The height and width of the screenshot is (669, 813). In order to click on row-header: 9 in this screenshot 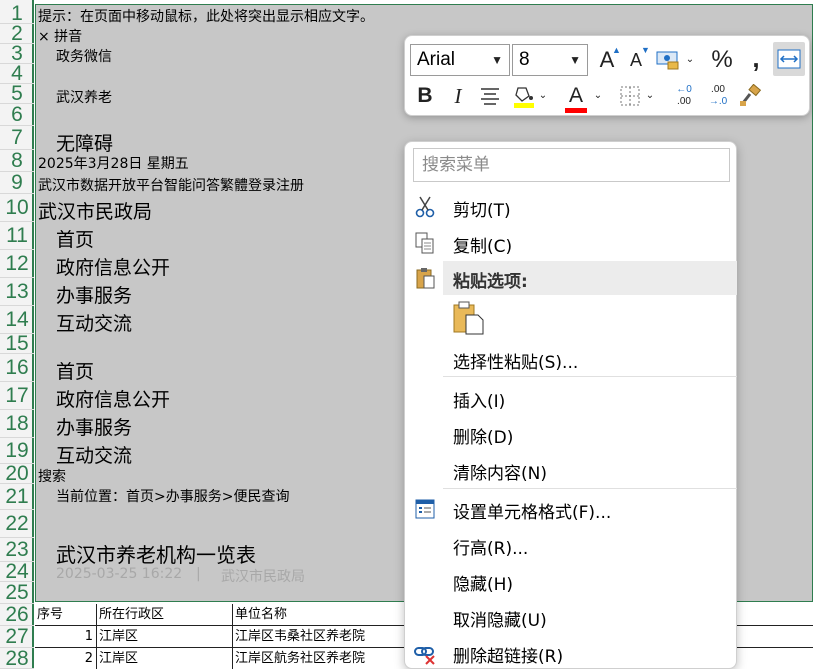, I will do `click(17, 183)`.